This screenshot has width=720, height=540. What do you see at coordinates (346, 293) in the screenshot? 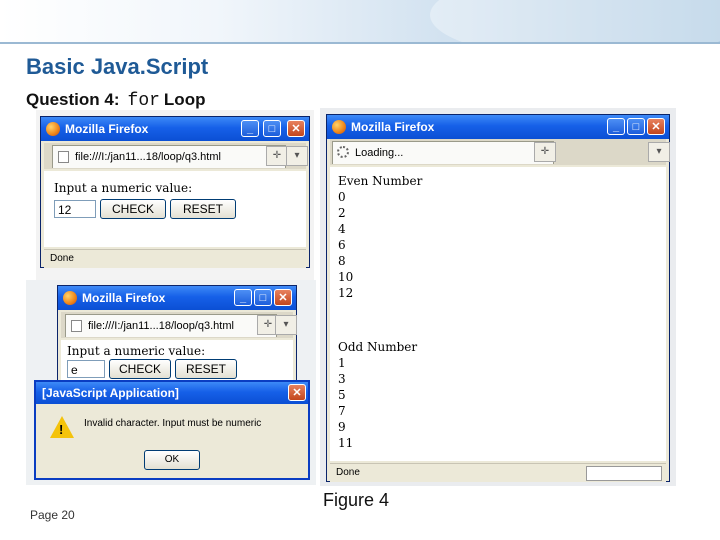
I see `list-item: 12` at bounding box center [346, 293].